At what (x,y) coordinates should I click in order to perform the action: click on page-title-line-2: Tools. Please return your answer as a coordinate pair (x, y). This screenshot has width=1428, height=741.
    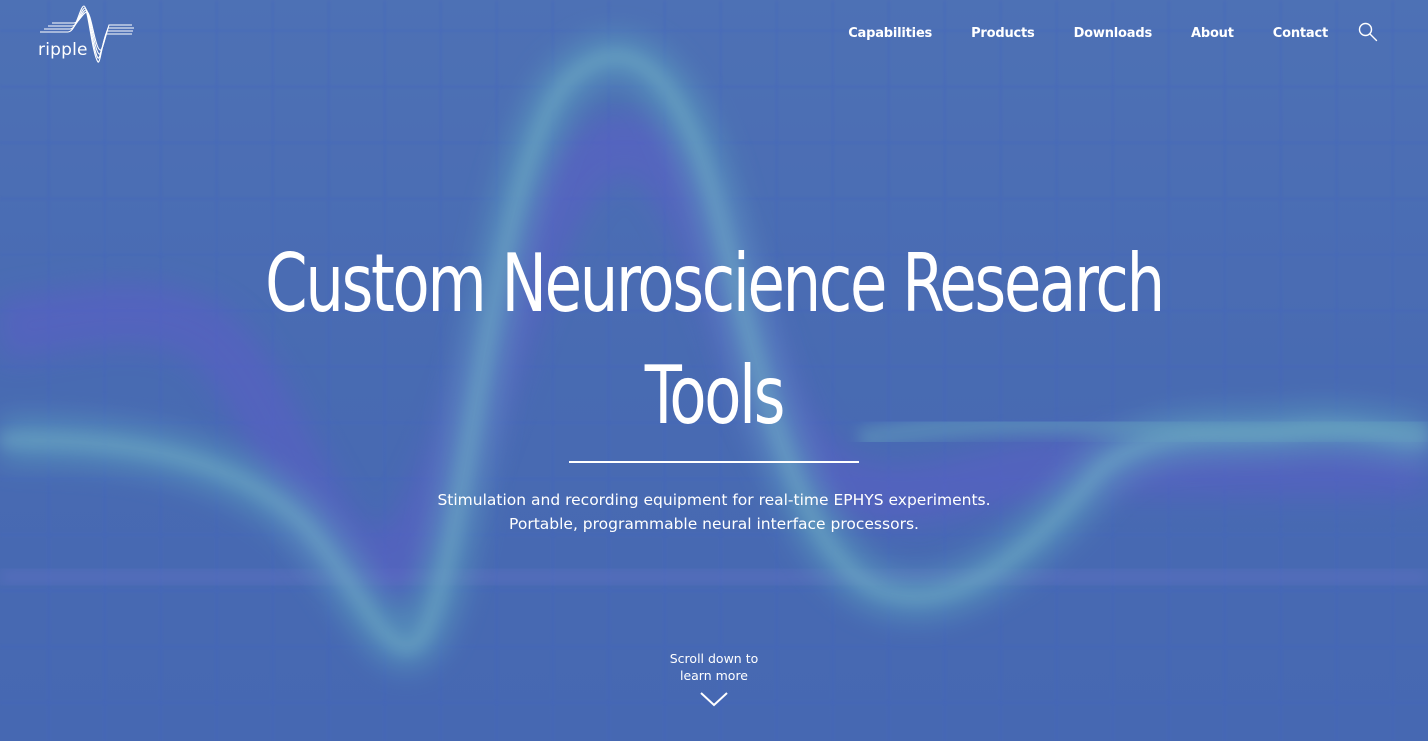
    Looking at the image, I should click on (715, 395).